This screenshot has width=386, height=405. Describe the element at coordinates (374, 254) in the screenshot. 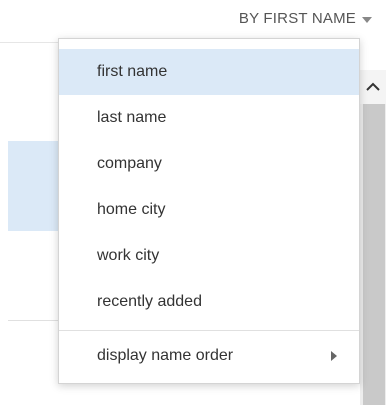

I see `scrollbar-thumb` at that location.